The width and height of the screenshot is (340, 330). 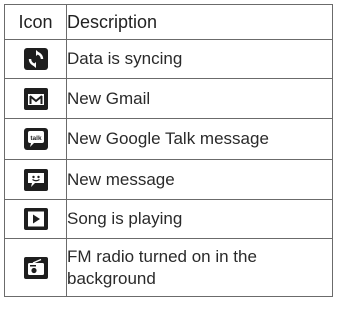 I want to click on description-cell: New Google Talk message, so click(x=199, y=139).